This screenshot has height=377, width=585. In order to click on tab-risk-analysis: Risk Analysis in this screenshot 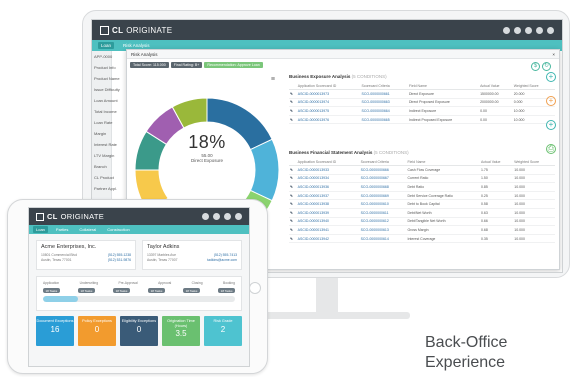, I will do `click(136, 45)`.